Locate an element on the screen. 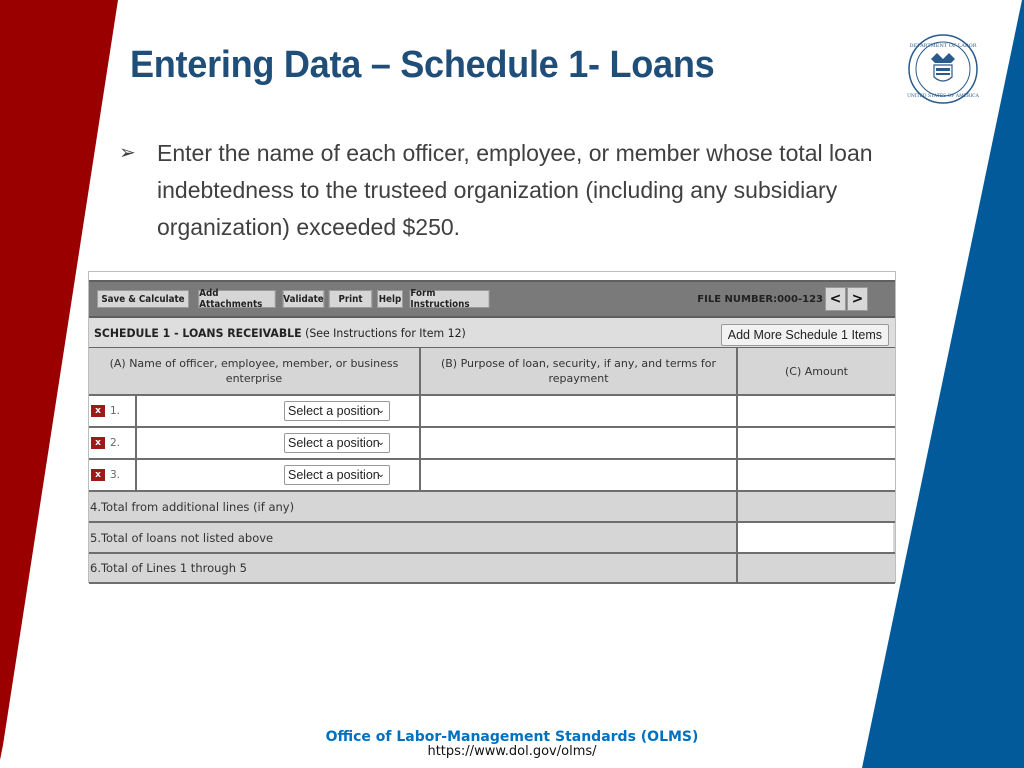 Image resolution: width=1024 pixels, height=768 pixels. total-row: 6.Total of Lines 1 through 5 is located at coordinates (492, 569).